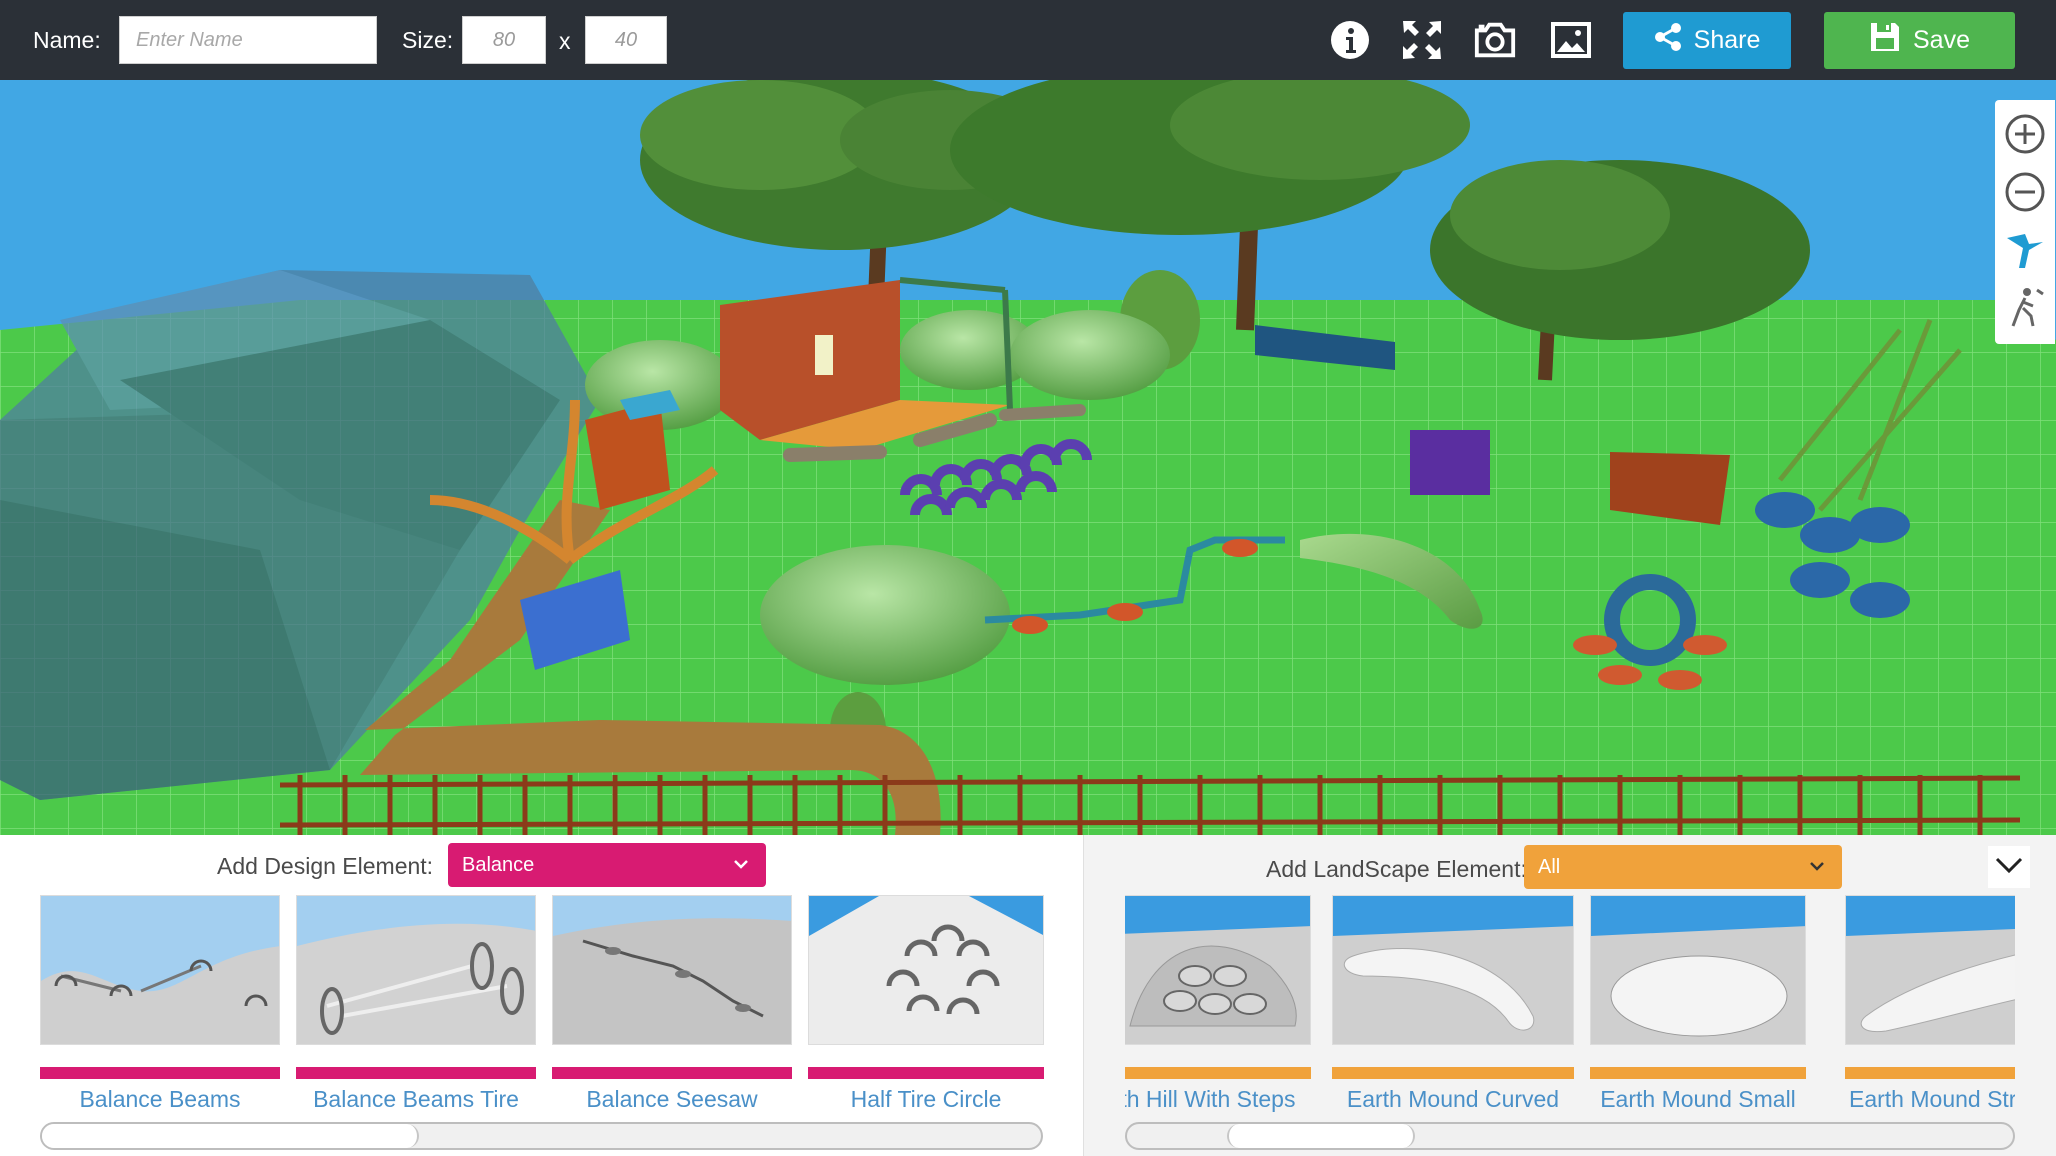 This screenshot has width=2056, height=1156. I want to click on balance-beams-thumbnail, so click(160, 970).